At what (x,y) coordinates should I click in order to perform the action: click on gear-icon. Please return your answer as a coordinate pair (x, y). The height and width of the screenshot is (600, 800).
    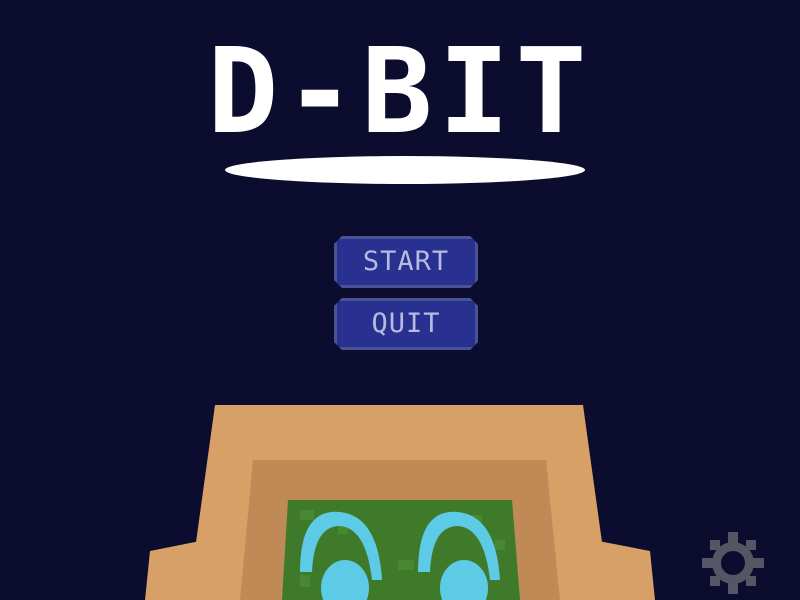
    Looking at the image, I should click on (733, 563).